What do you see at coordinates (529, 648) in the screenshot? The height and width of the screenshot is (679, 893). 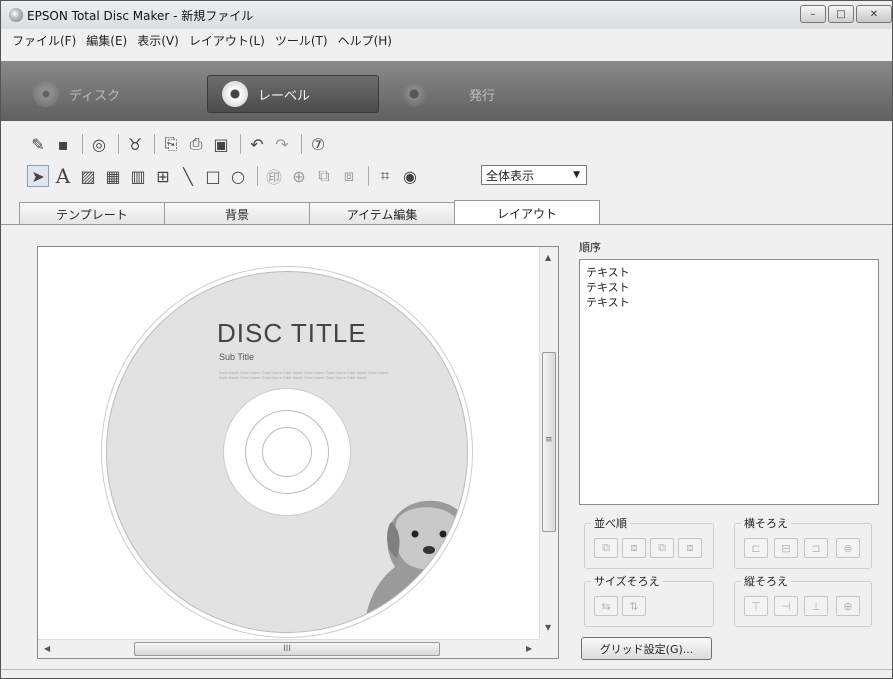 I see `scroll-right-icon: ▶` at bounding box center [529, 648].